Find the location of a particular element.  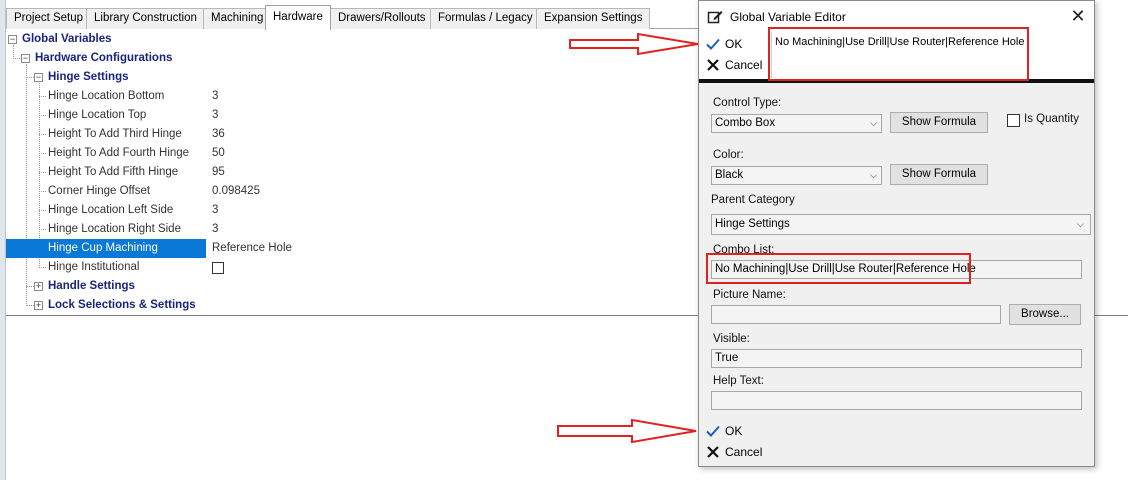

property-row-selected: Hinge Cup Machining Reference Hole is located at coordinates (156, 248).